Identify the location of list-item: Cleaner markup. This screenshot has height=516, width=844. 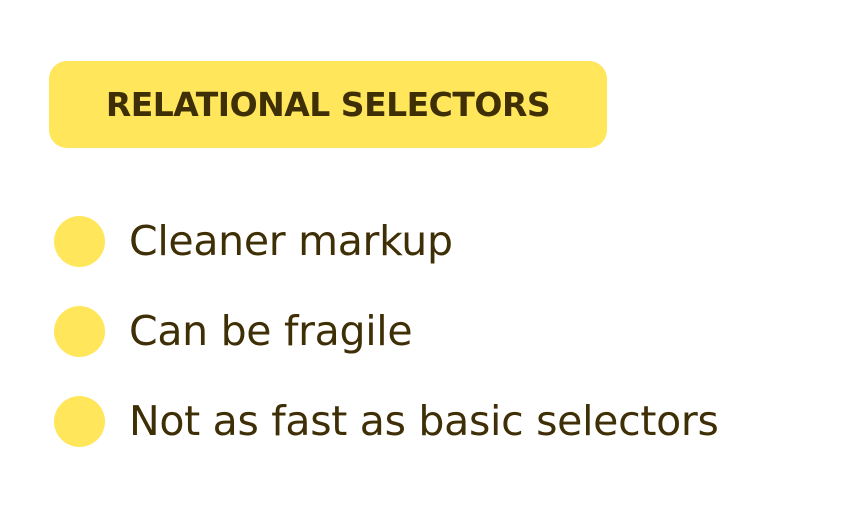
(253, 241).